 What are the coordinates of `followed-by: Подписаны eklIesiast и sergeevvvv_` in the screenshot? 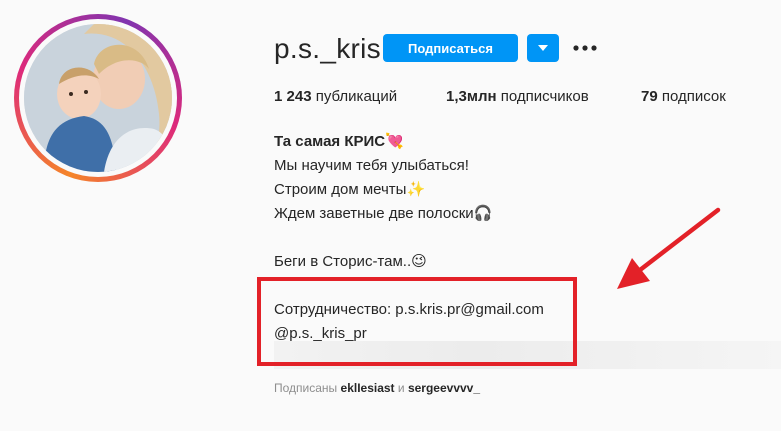 It's located at (377, 388).